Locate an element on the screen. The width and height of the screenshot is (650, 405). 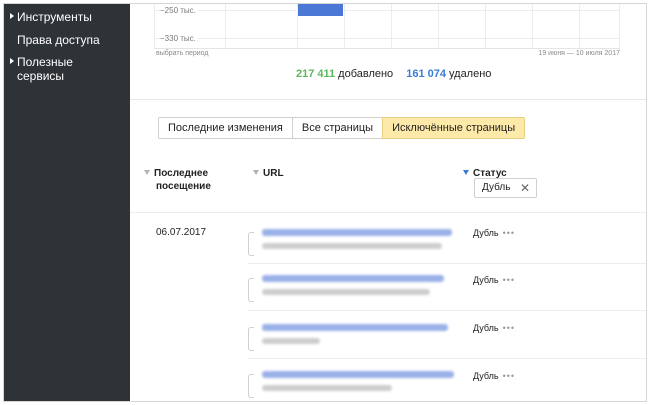
removed-label: удалено is located at coordinates (470, 74).